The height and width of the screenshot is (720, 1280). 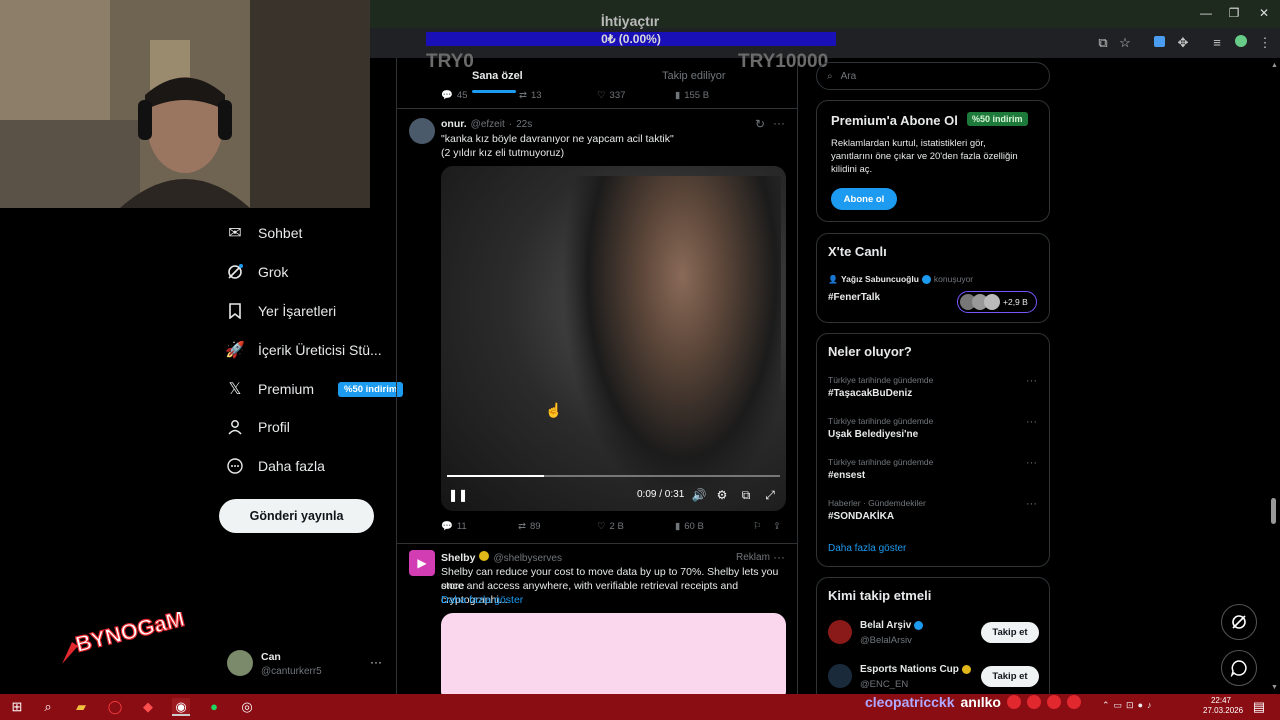 I want to click on trend-meta: Türkiye tarihinde gündemde, so click(x=881, y=462).